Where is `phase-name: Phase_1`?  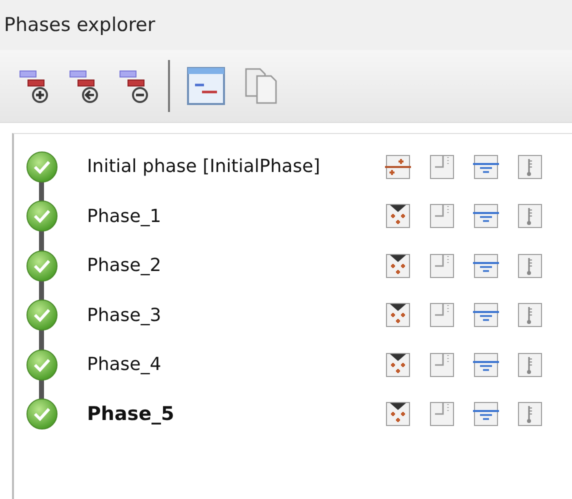
phase-name: Phase_1 is located at coordinates (236, 216).